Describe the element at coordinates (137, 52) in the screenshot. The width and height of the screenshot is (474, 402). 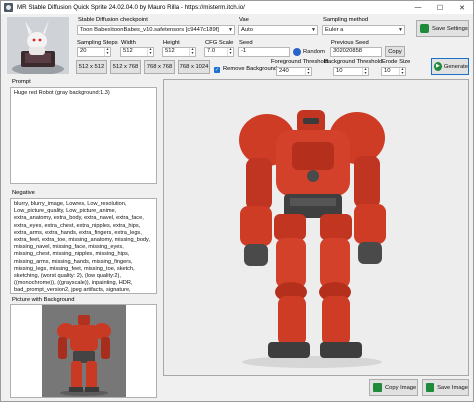
I see `width-input: 512 ▲ ▼` at that location.